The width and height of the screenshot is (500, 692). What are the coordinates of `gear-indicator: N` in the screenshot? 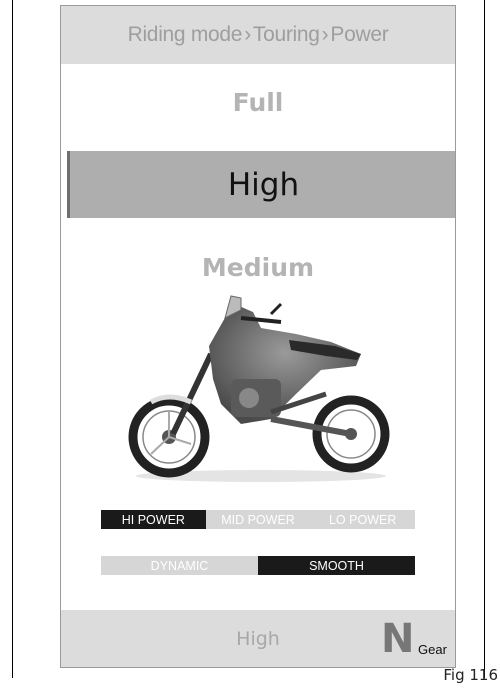 It's located at (398, 639).